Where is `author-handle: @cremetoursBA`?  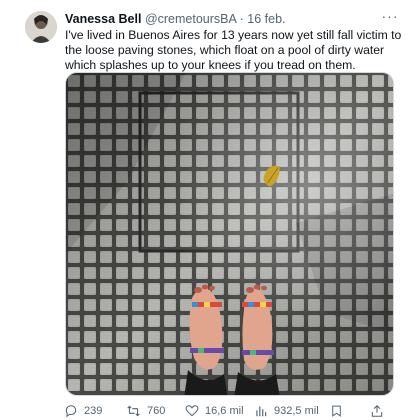 author-handle: @cremetoursBA is located at coordinates (190, 19).